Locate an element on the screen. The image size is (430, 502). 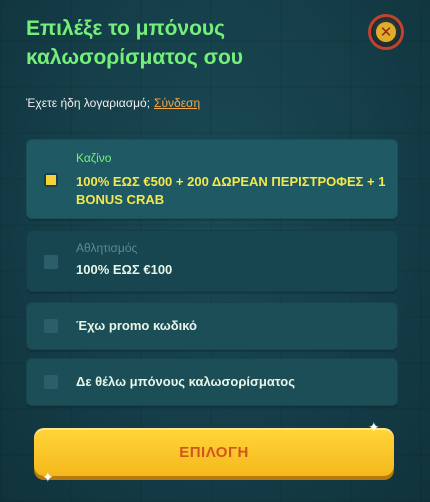
checkbox-sports is located at coordinates (51, 262).